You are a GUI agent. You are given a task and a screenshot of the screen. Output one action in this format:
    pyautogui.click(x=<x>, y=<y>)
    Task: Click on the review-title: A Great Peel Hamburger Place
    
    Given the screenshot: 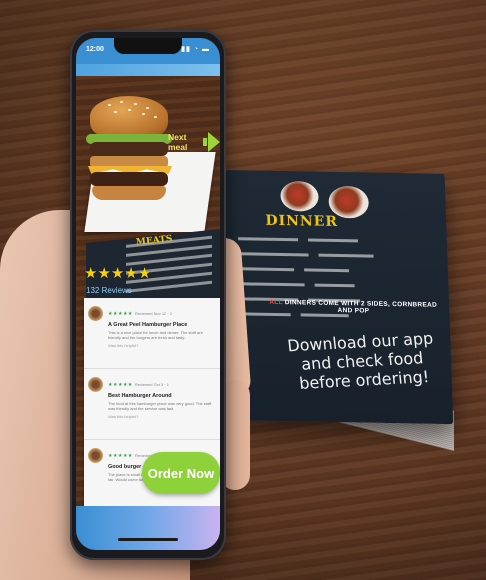 What is the action you would take?
    pyautogui.click(x=148, y=325)
    